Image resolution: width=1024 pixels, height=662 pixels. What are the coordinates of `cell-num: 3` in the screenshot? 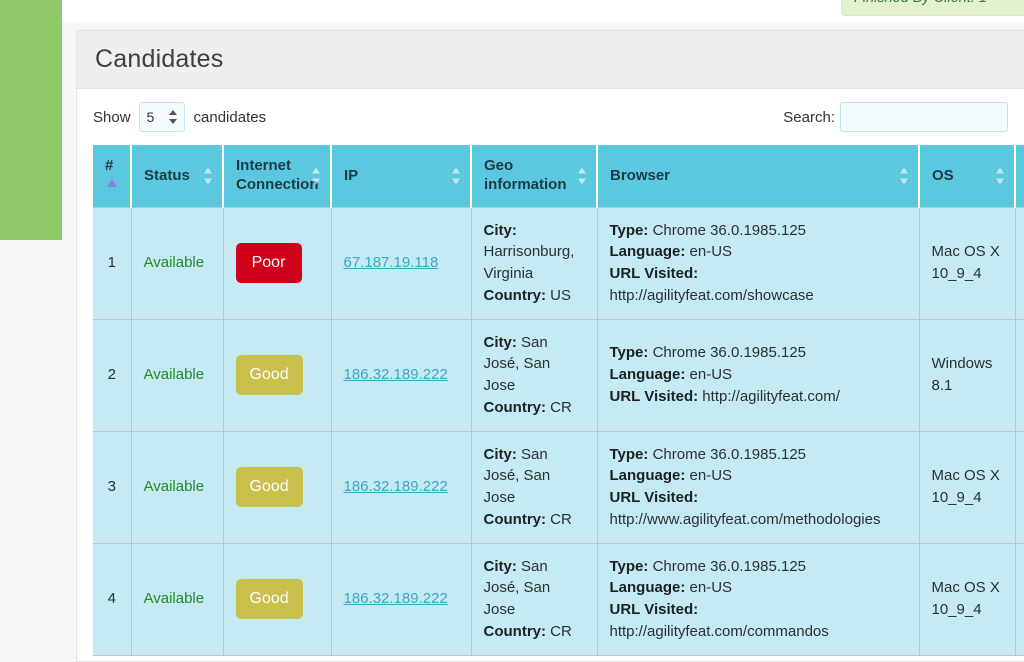 It's located at (112, 487).